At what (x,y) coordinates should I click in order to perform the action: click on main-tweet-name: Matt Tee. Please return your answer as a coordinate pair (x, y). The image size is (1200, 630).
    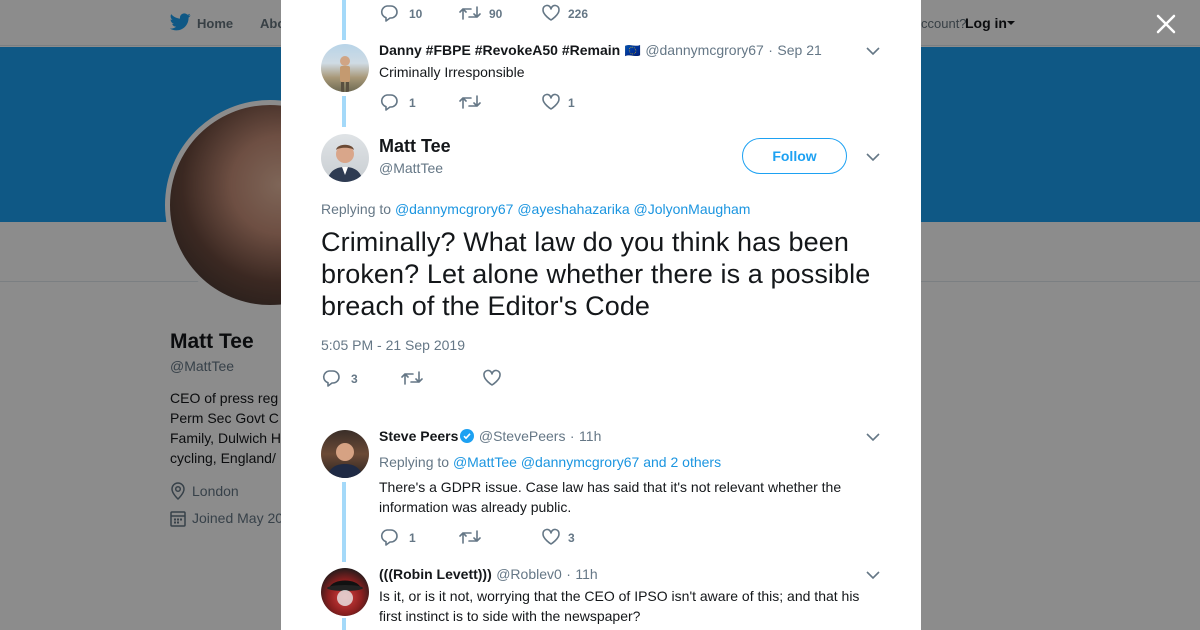
    Looking at the image, I should click on (415, 146).